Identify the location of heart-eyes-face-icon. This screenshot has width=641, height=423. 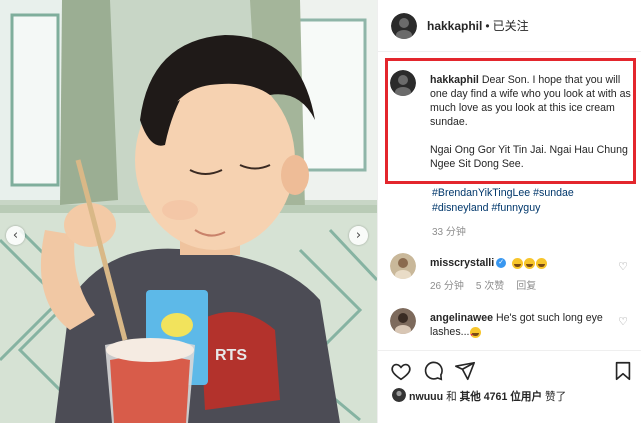
(476, 334).